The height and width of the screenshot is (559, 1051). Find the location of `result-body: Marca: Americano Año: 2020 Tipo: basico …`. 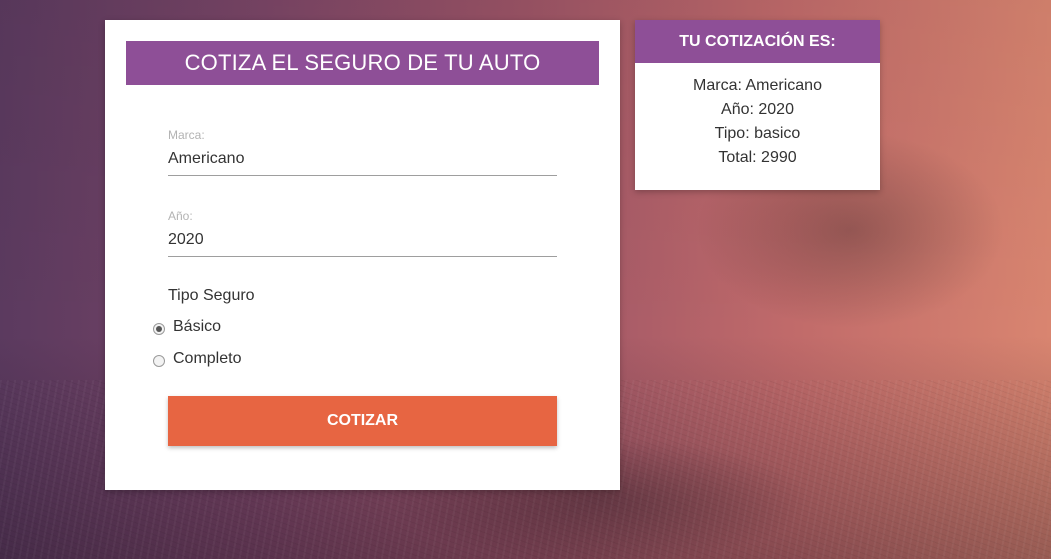

result-body: Marca: Americano Año: 2020 Tipo: basico … is located at coordinates (757, 116).